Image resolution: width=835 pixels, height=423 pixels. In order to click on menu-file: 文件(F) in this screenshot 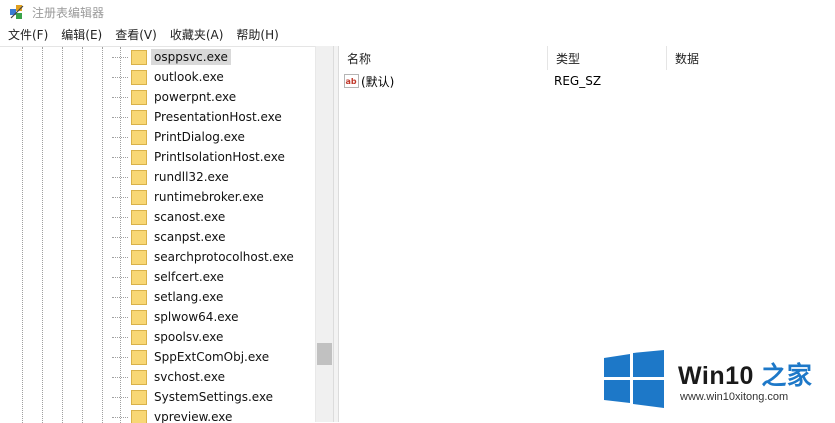, I will do `click(26, 34)`.